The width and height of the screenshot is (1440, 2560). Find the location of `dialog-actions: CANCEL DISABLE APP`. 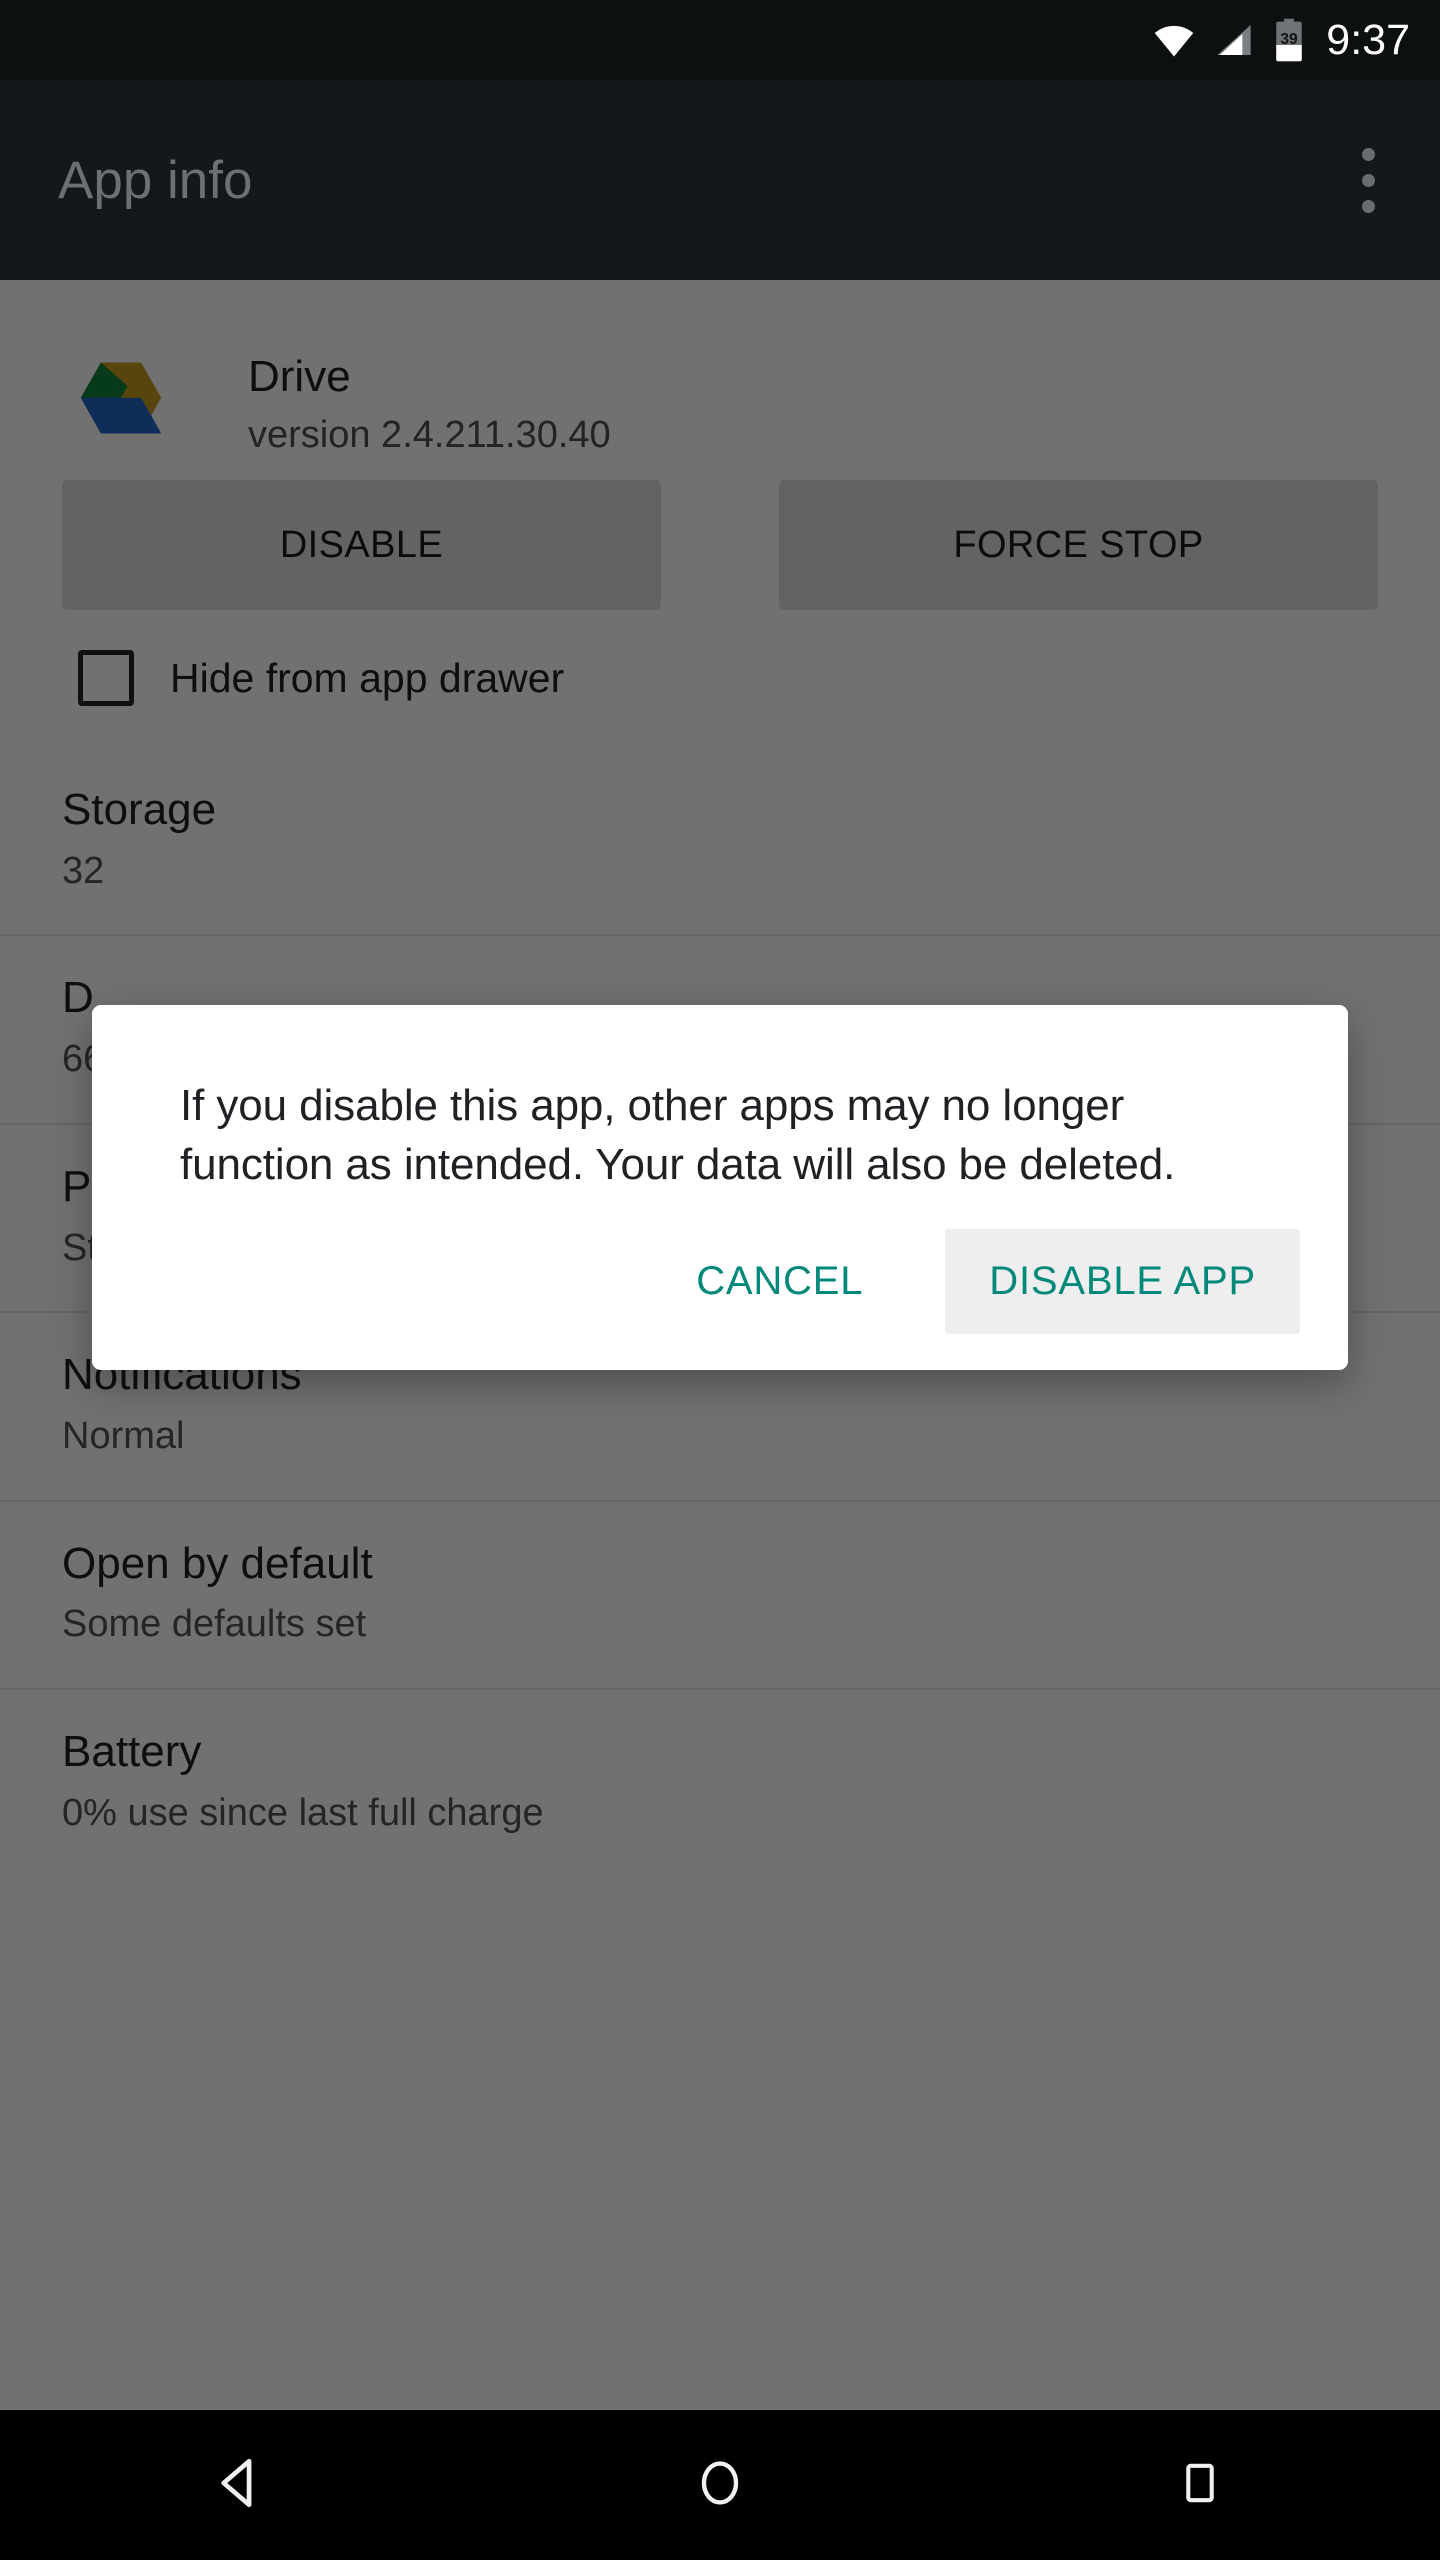

dialog-actions: CANCEL DISABLE APP is located at coordinates (720, 1282).